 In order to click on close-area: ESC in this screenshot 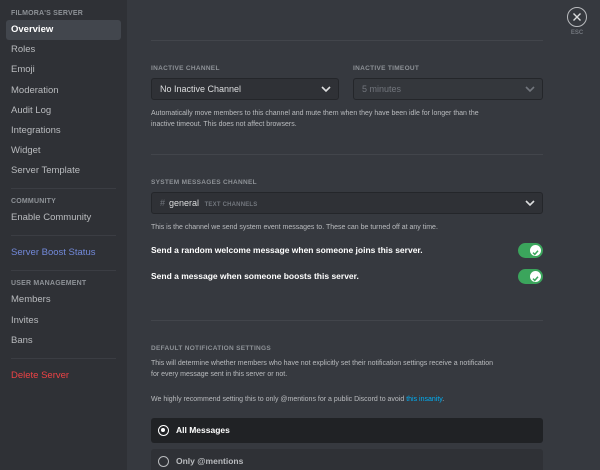, I will do `click(577, 21)`.